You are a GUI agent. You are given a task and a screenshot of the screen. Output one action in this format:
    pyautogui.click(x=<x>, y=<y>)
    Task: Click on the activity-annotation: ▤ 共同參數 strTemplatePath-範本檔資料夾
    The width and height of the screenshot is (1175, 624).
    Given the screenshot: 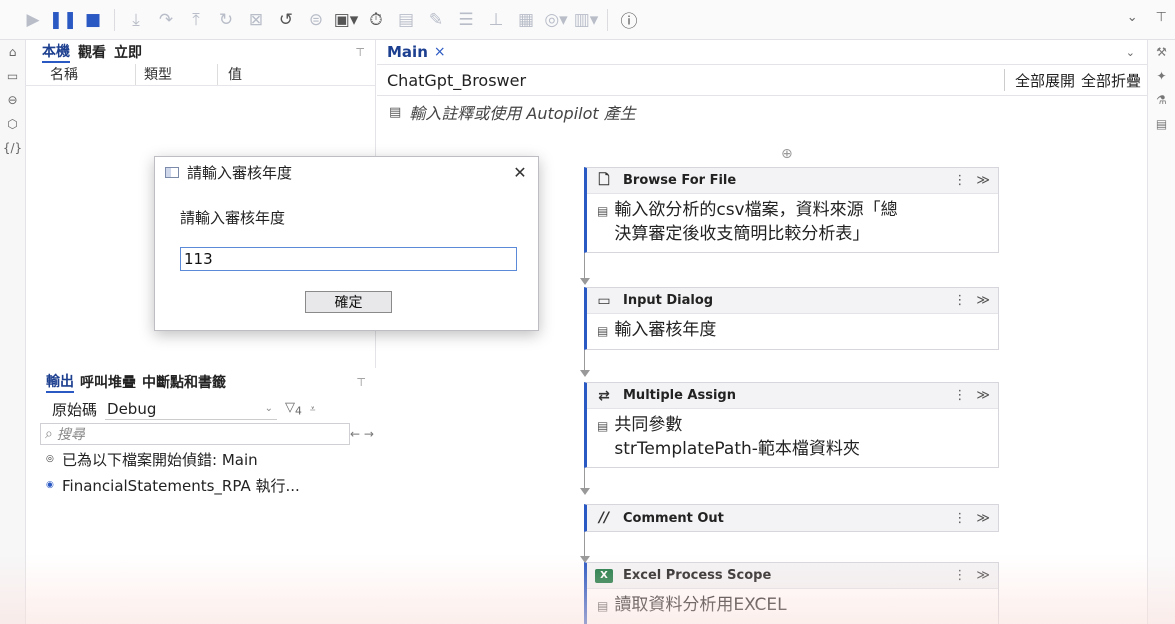 What is the action you would take?
    pyautogui.click(x=792, y=438)
    